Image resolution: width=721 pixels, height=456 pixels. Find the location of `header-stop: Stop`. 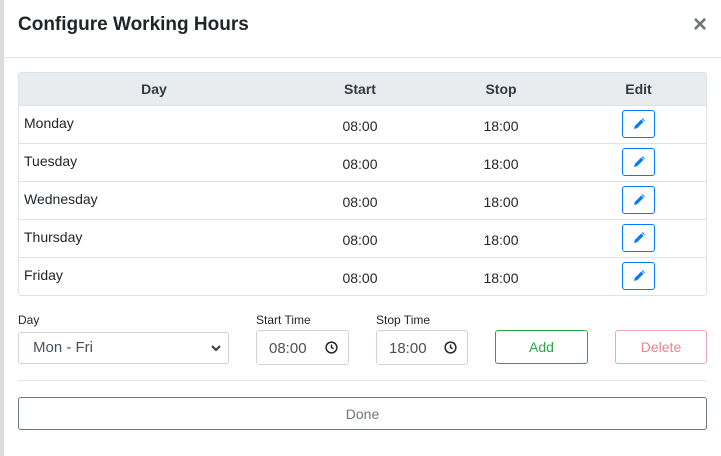

header-stop: Stop is located at coordinates (501, 89).